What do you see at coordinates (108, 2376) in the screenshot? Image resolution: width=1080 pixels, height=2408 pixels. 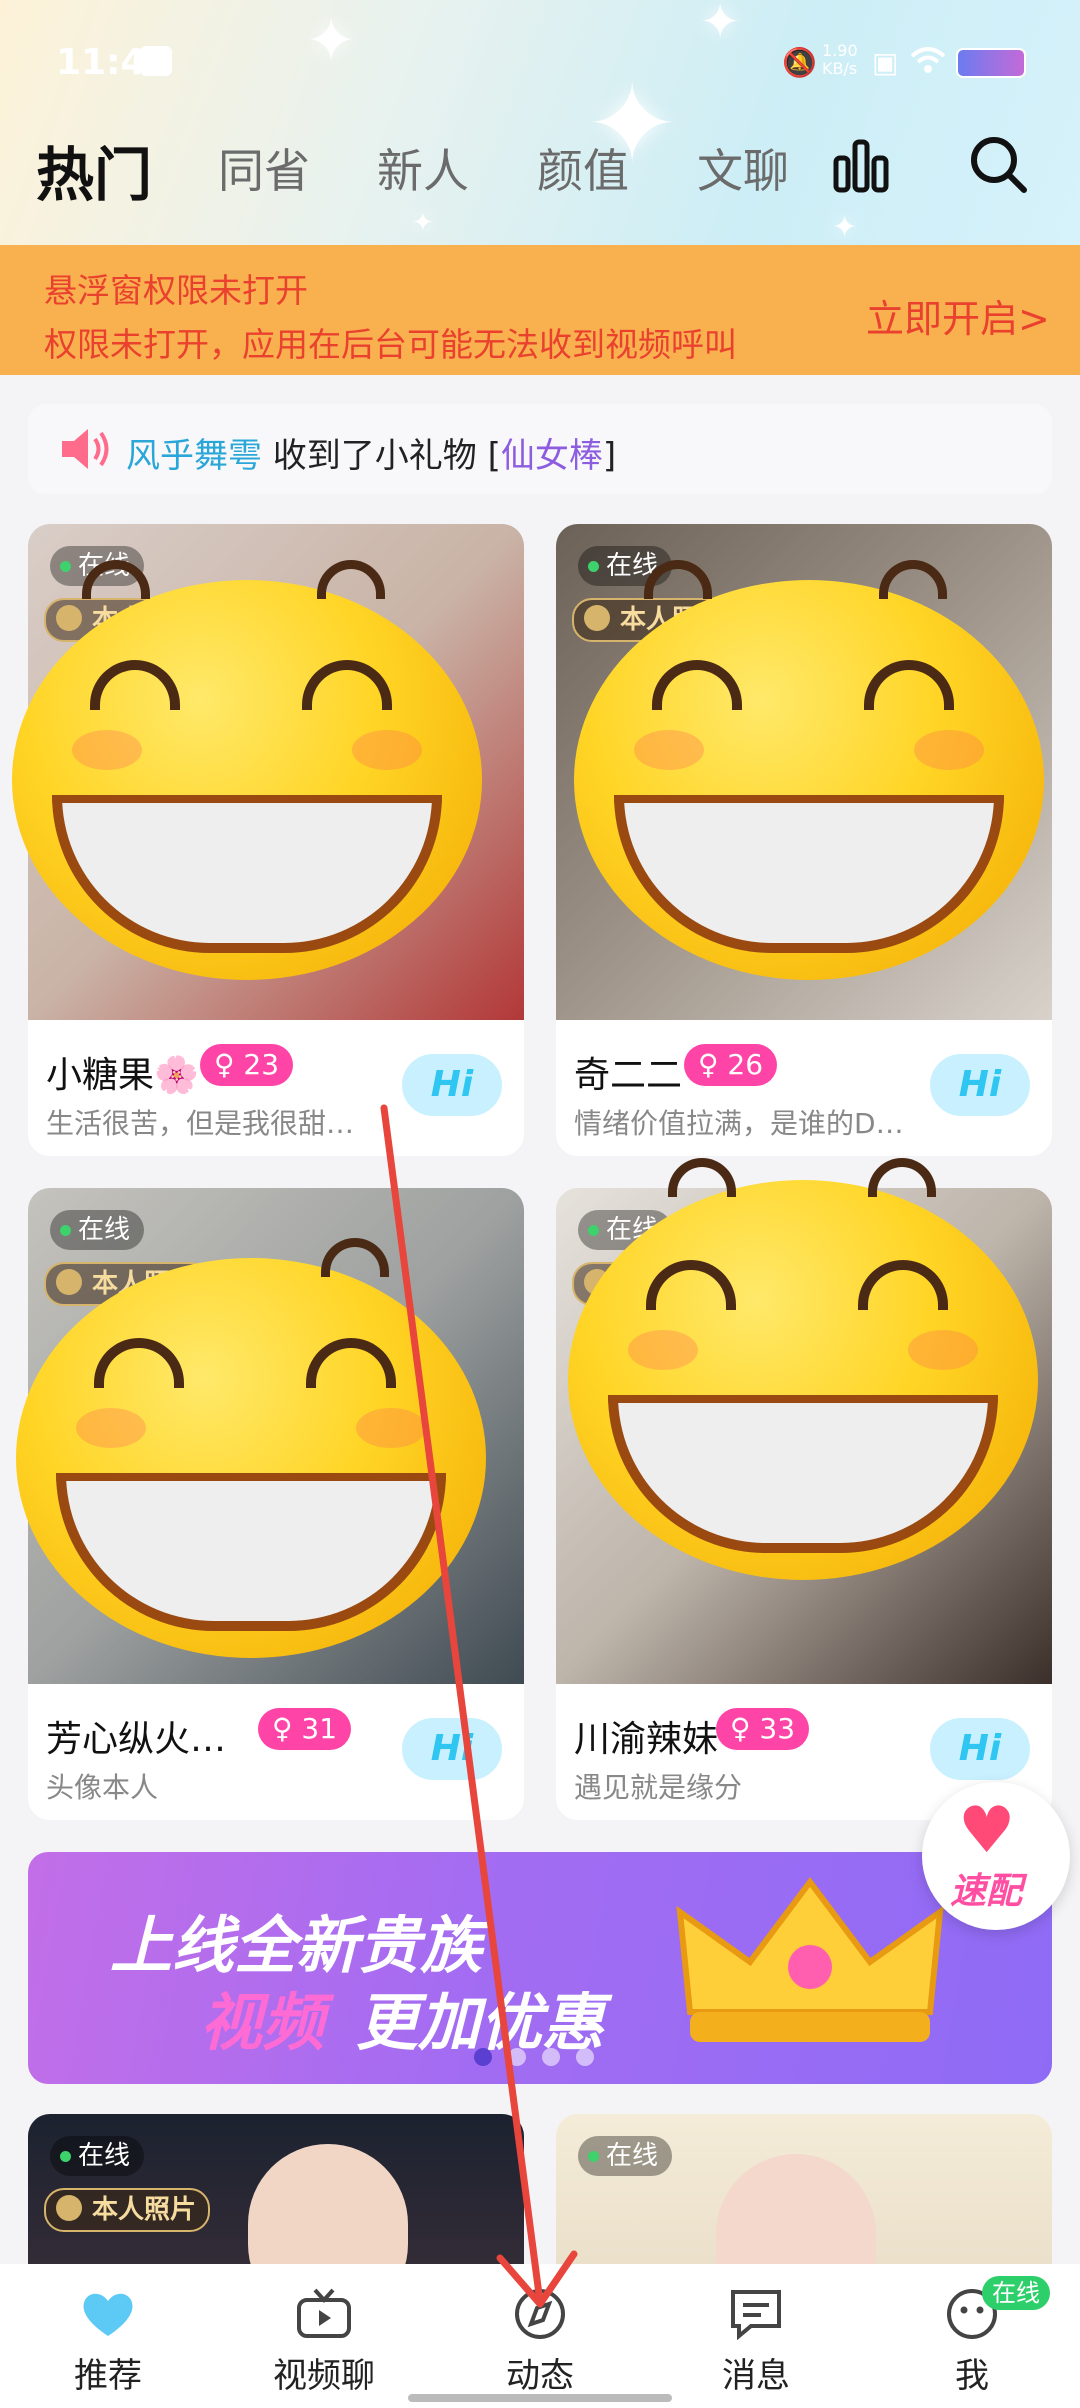 I see `nav-label: 推荐` at bounding box center [108, 2376].